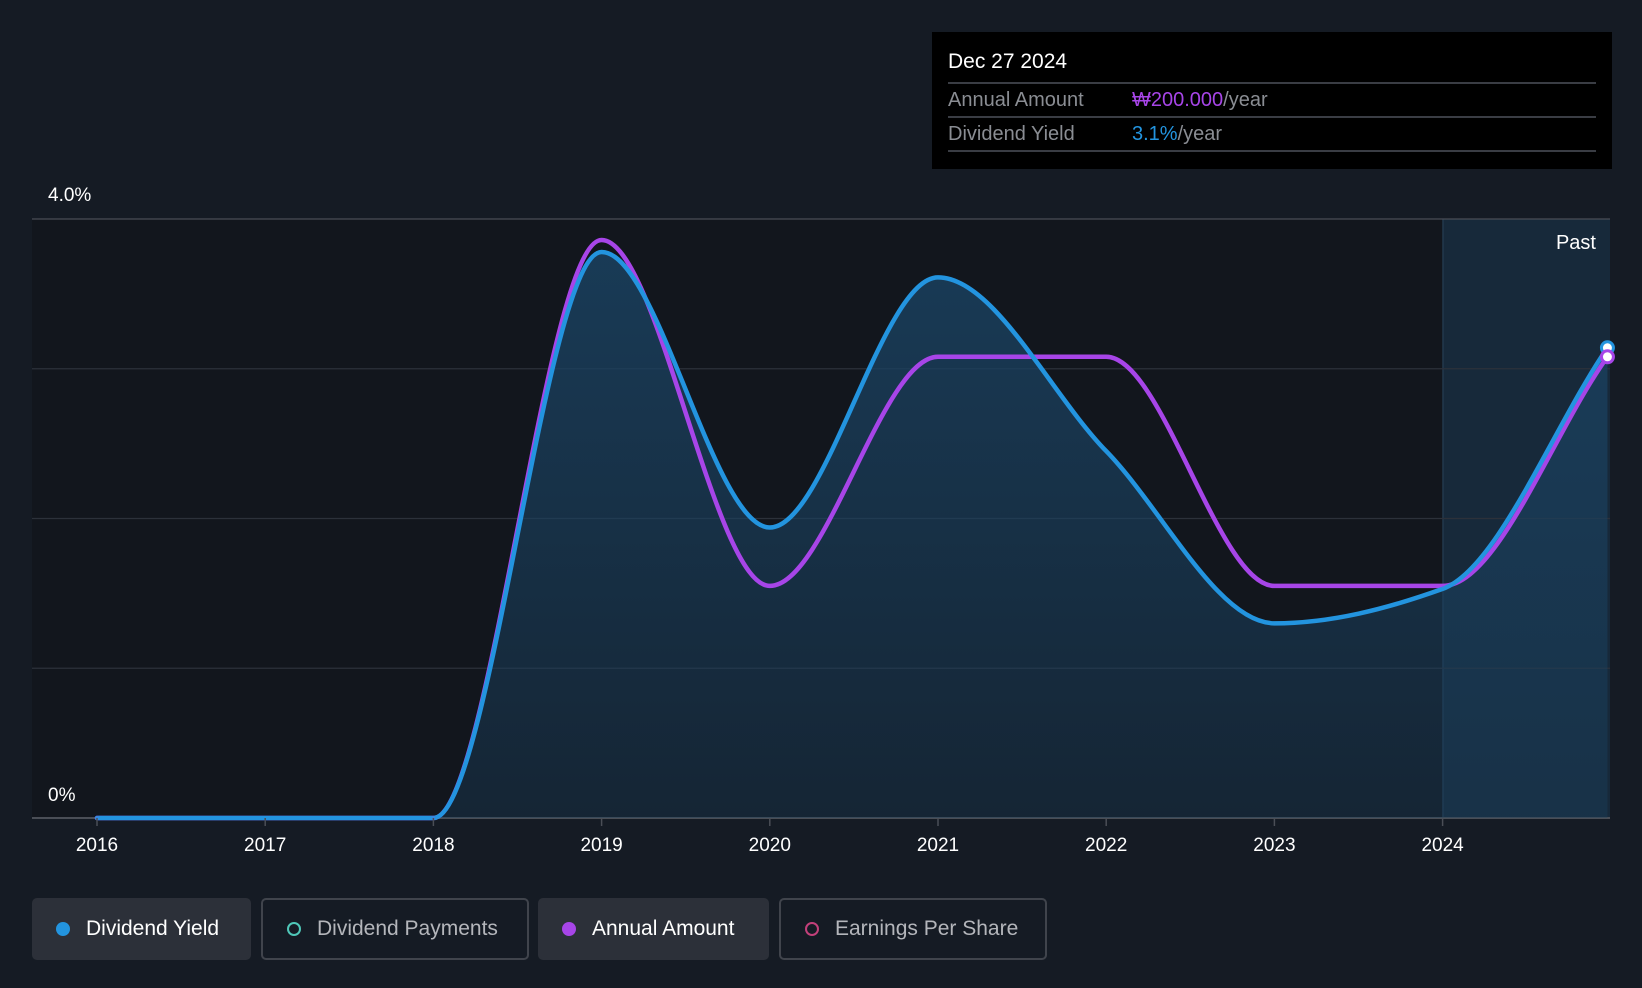 The width and height of the screenshot is (1642, 988). I want to click on legend-label: Dividend Yield, so click(153, 928).